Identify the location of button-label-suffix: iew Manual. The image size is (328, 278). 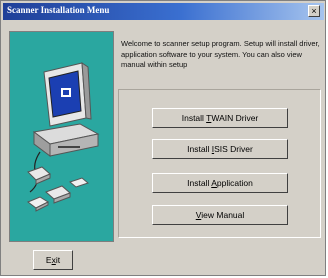
(223, 215).